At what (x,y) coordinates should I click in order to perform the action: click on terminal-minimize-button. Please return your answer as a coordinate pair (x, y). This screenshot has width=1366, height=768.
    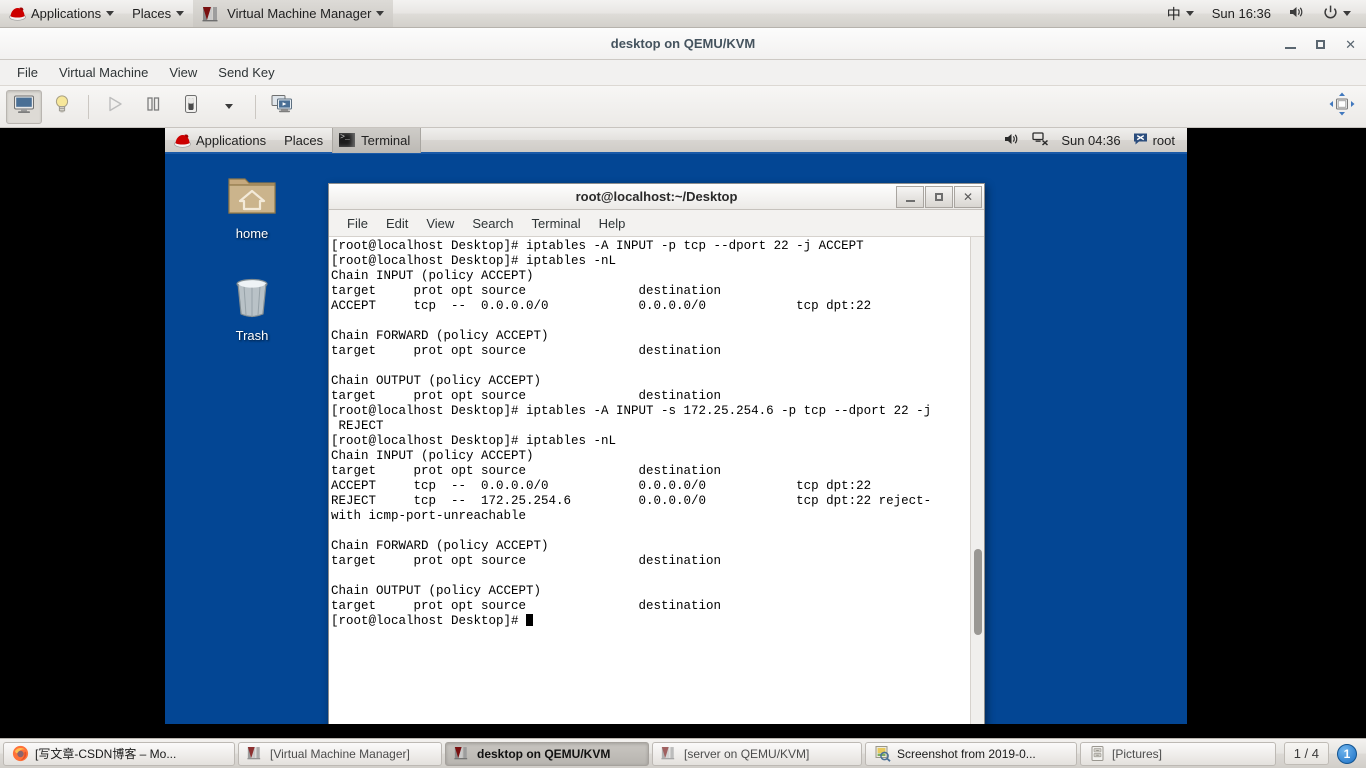
    Looking at the image, I should click on (910, 197).